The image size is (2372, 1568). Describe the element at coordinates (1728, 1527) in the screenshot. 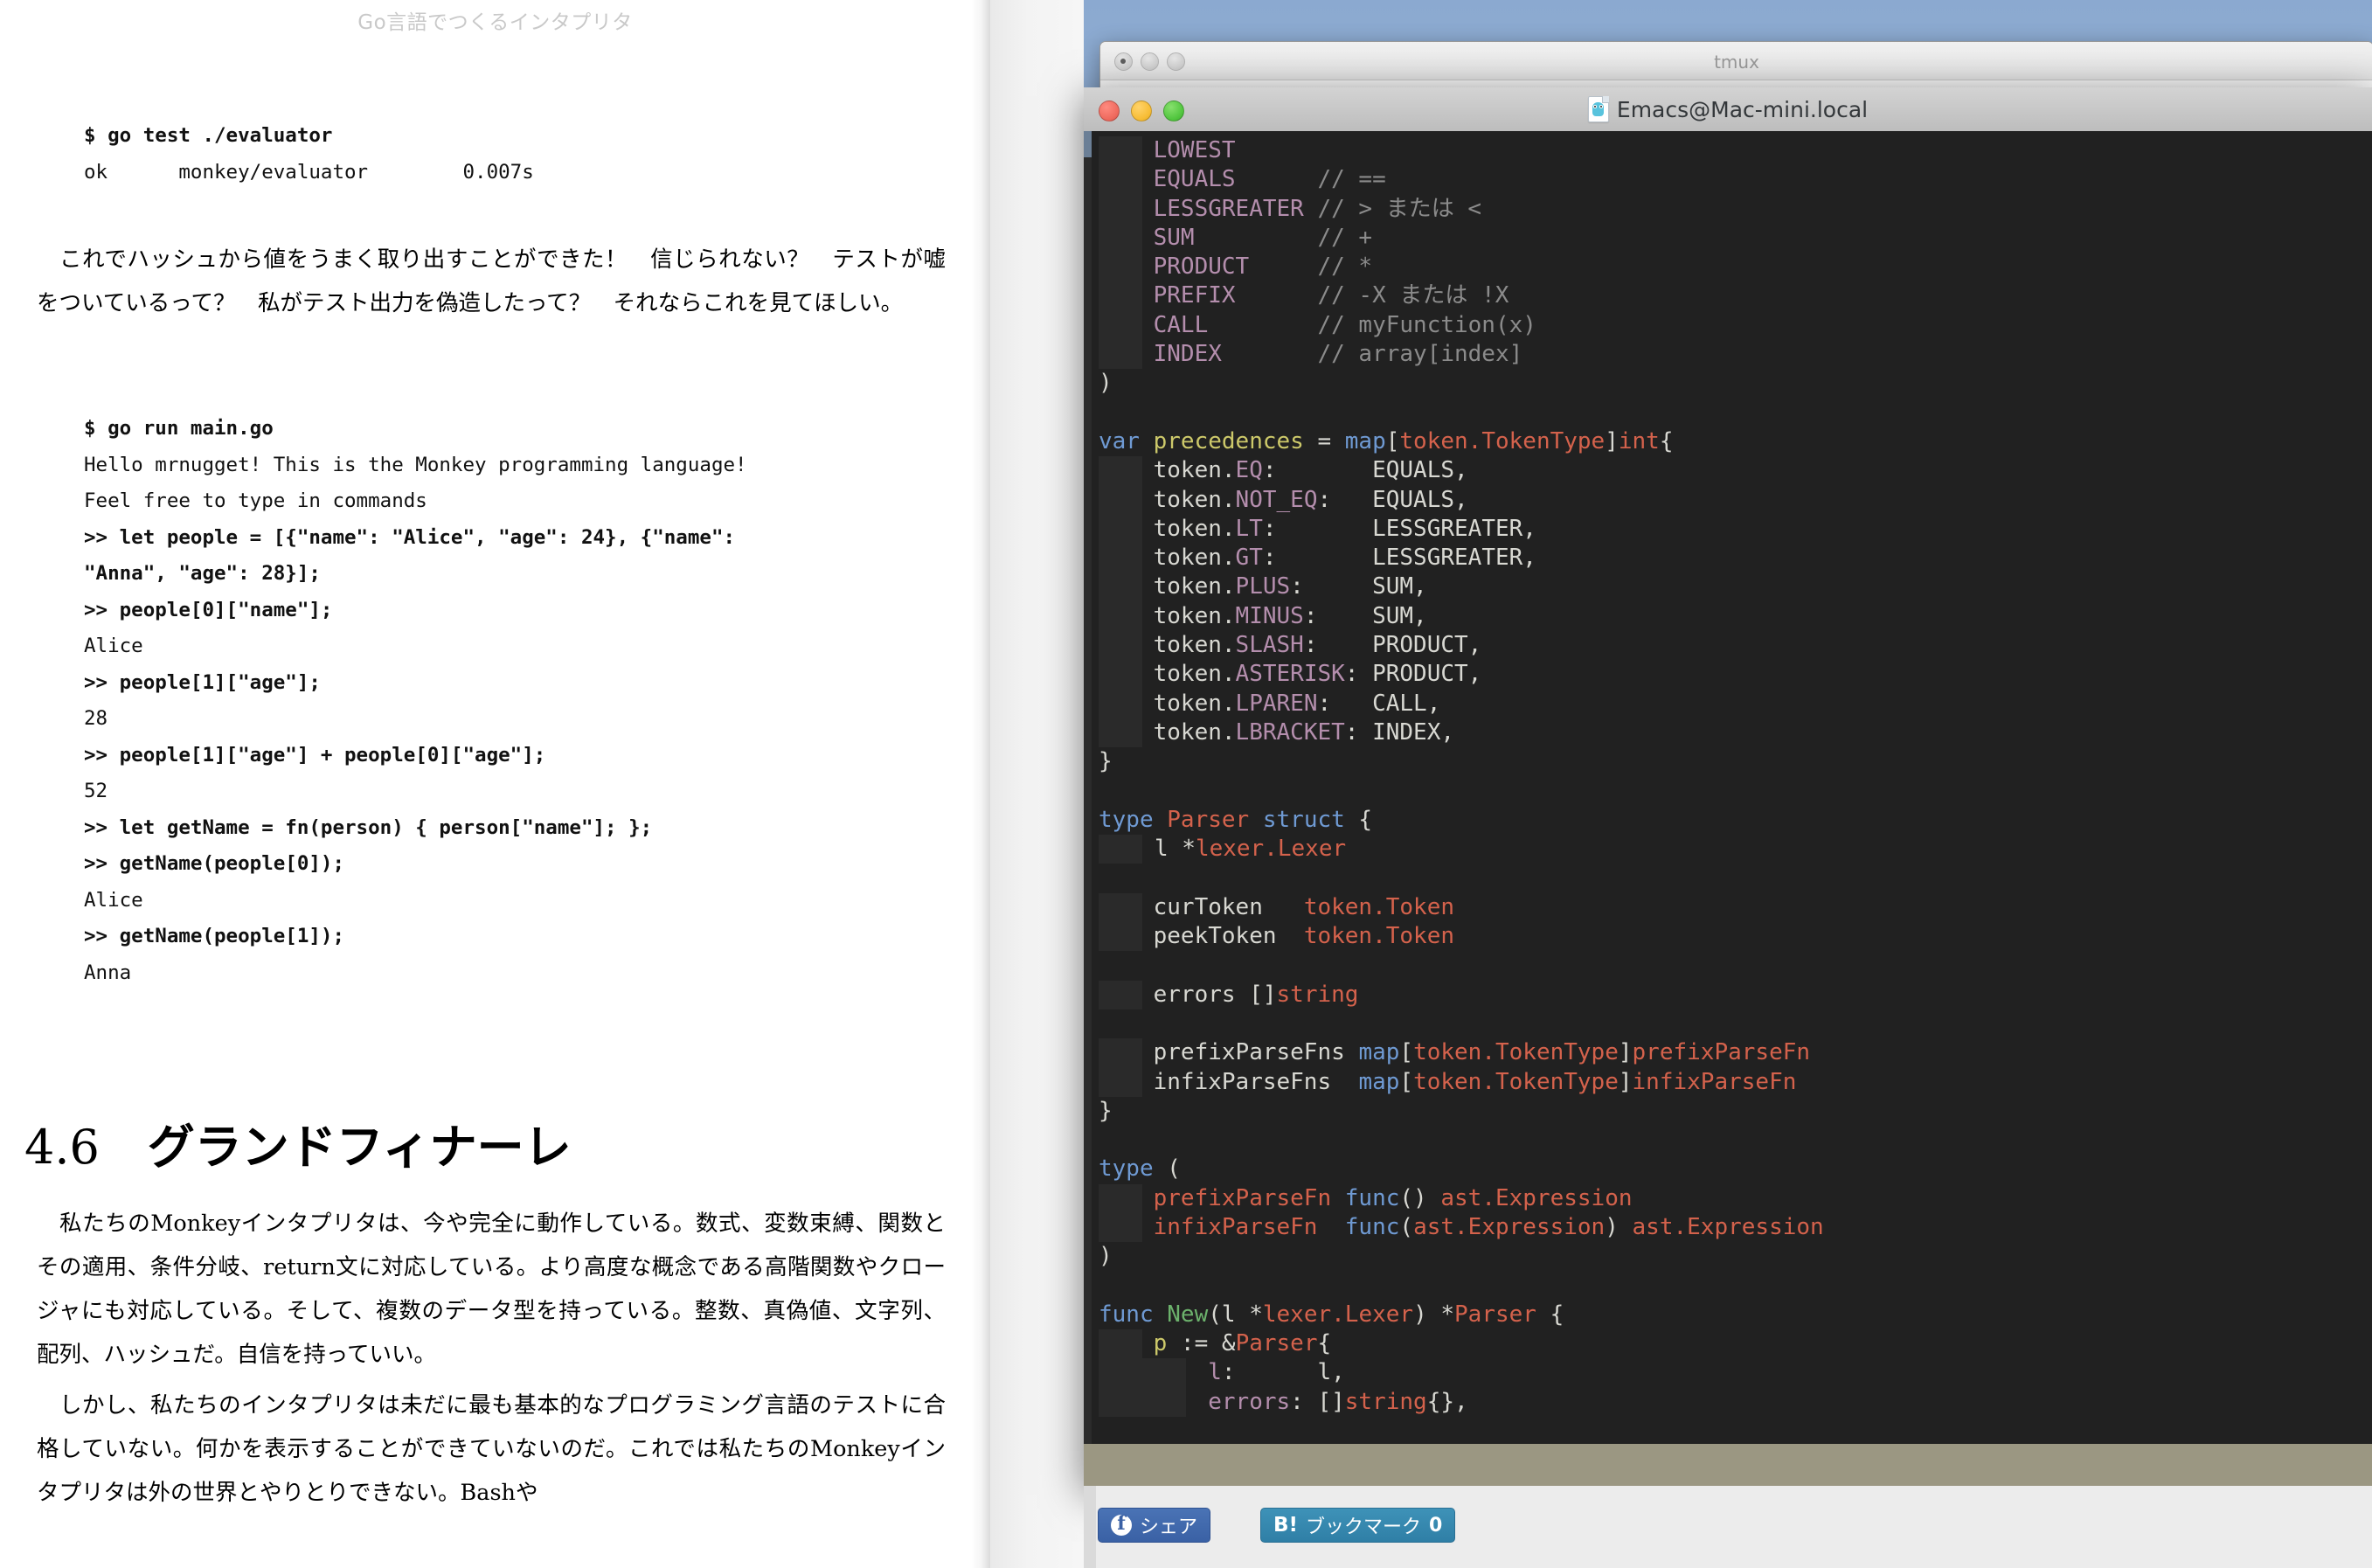

I see `social-share-bar: シェア B! ブックマーク 0` at that location.